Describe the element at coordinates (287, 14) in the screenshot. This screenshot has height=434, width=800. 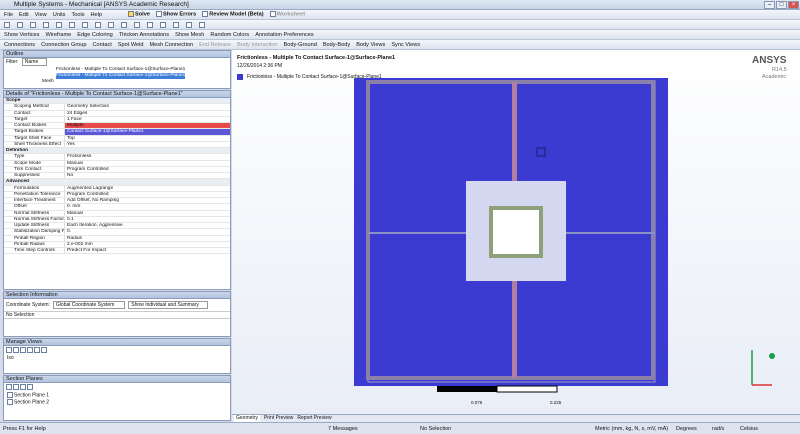
I see `worksheet-button: Worksheet` at that location.